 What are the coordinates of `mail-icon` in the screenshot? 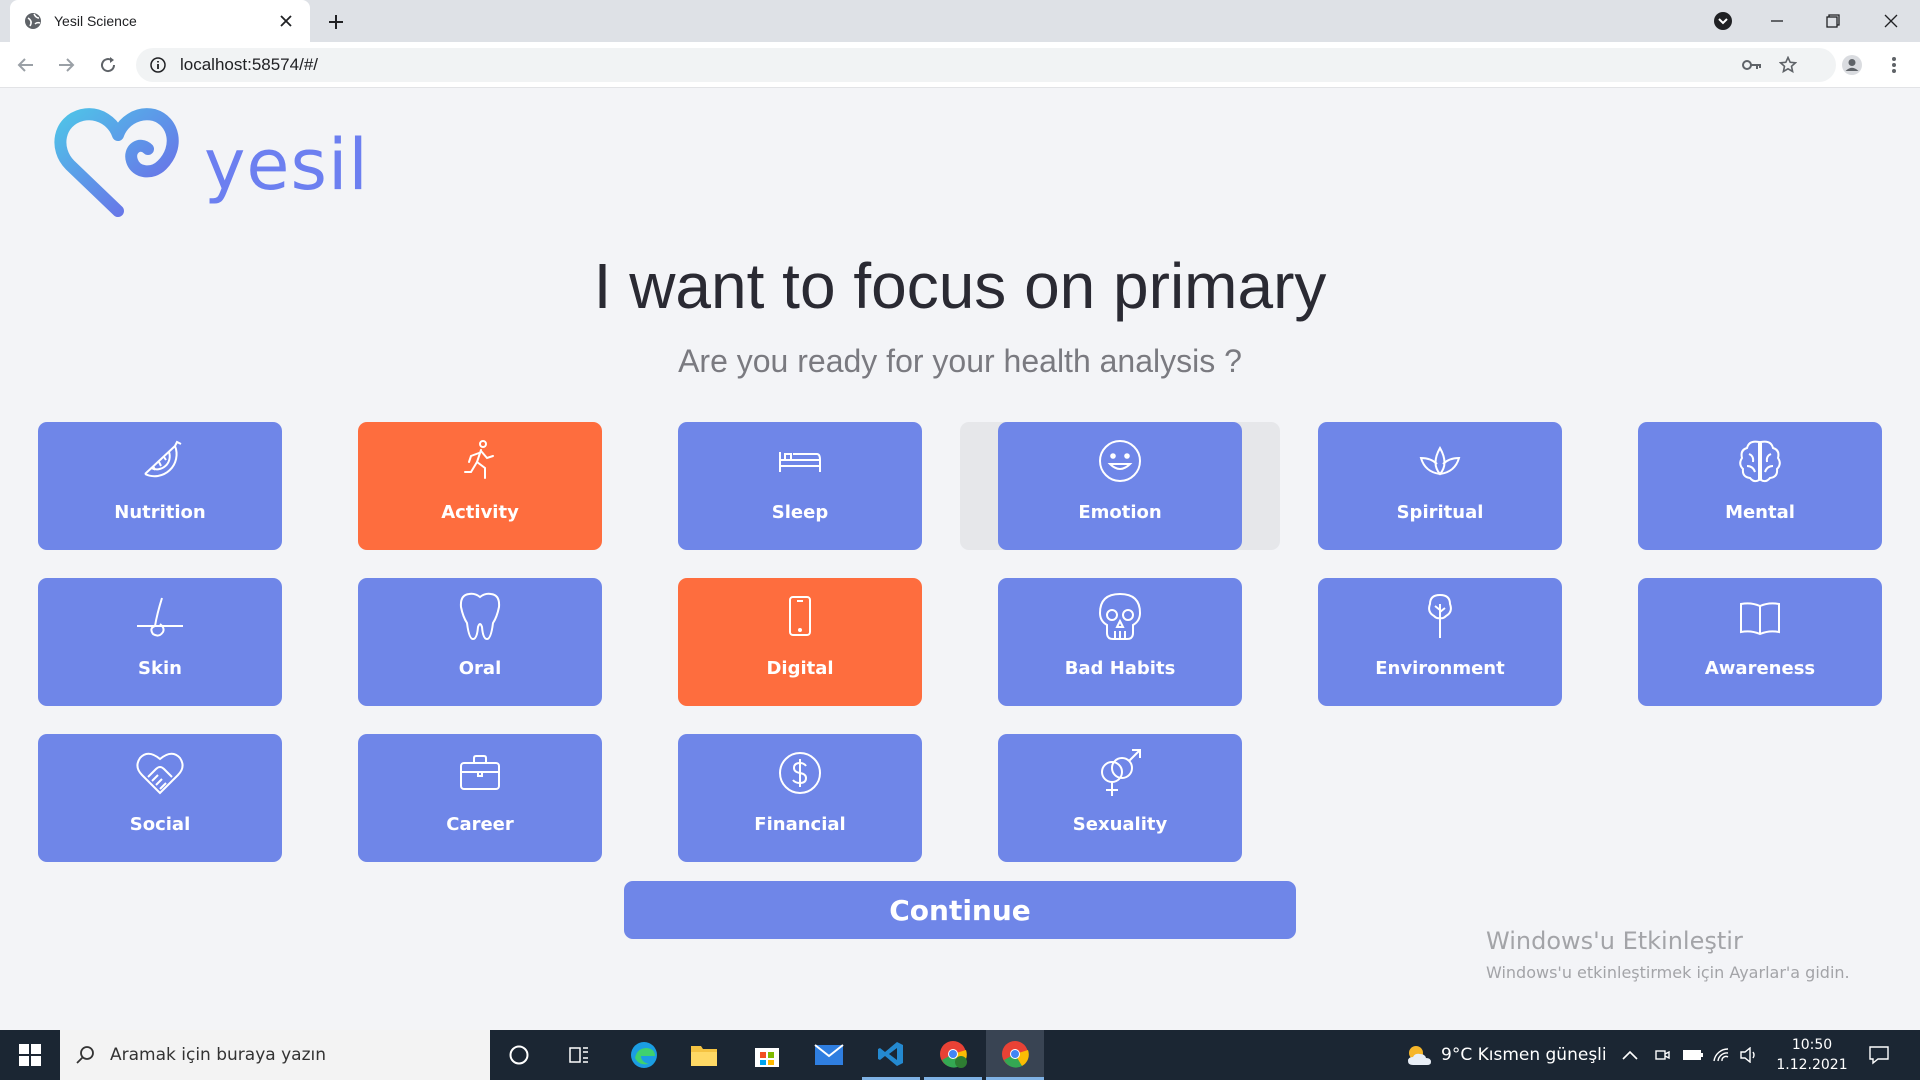 It's located at (829, 1055).